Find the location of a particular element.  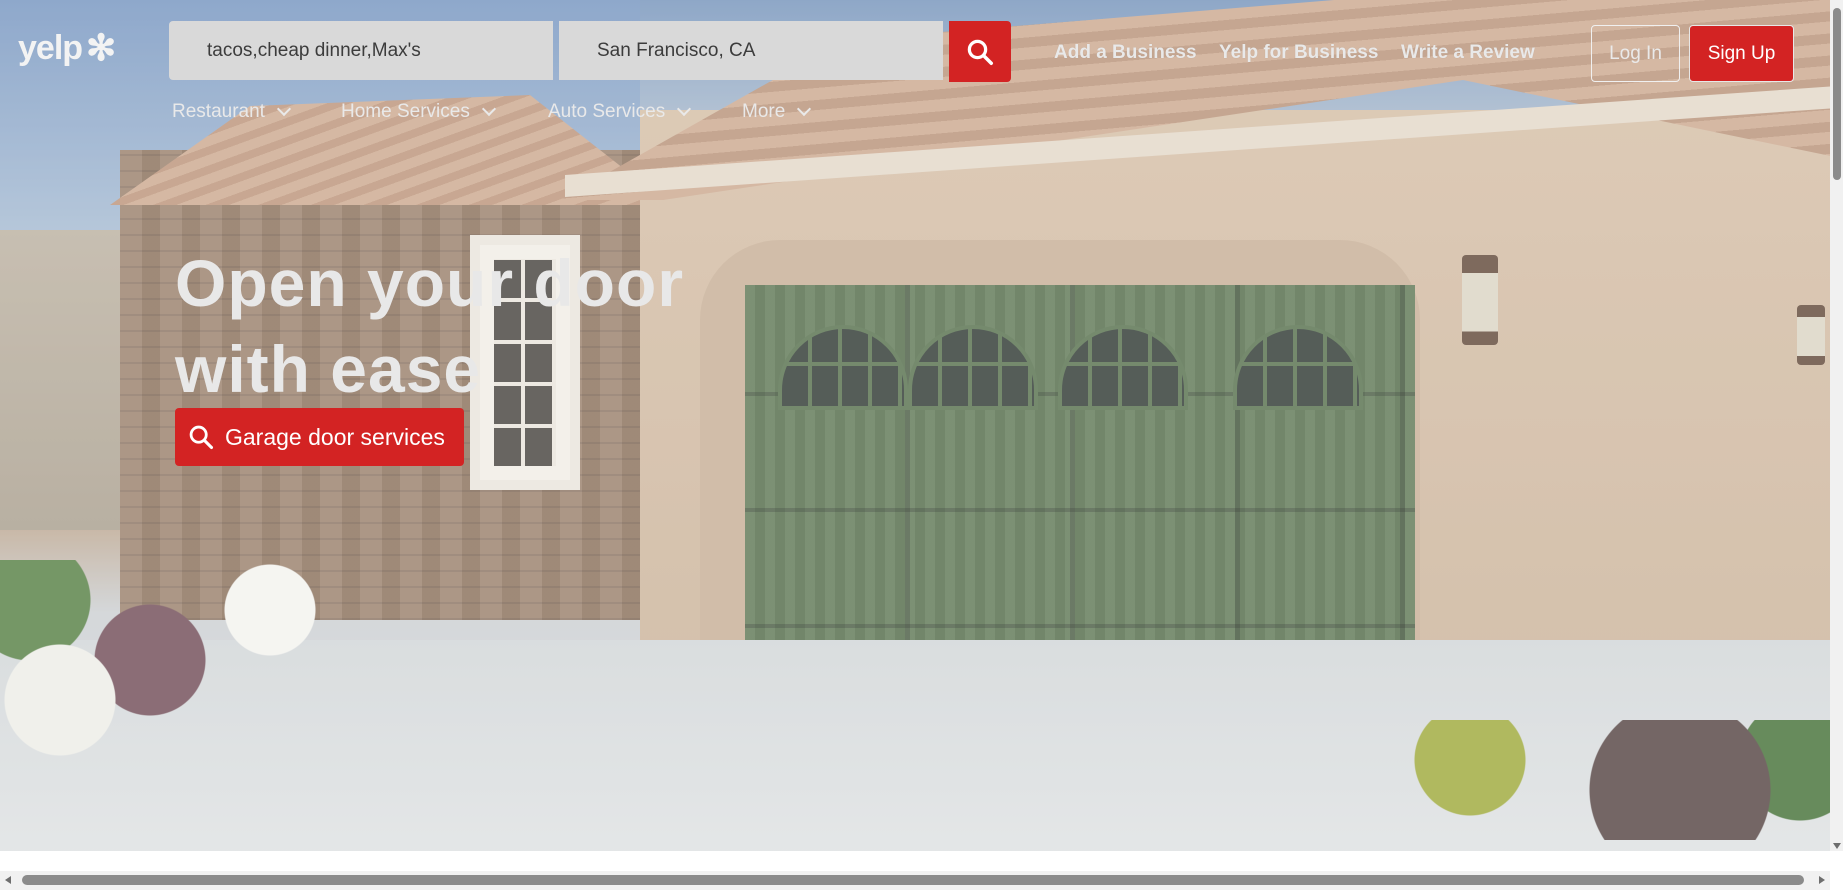

vertical-scrollbar is located at coordinates (1836, 425).